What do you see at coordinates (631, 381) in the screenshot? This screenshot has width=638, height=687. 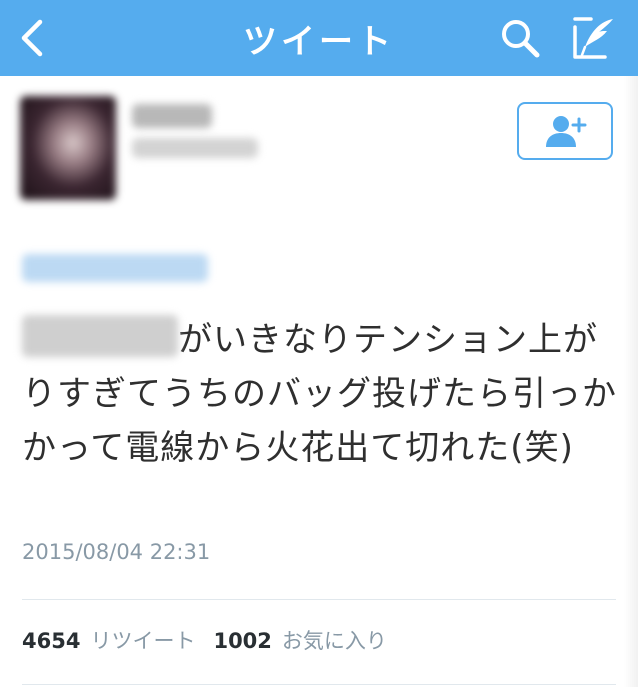 I see `scroll-edge` at bounding box center [631, 381].